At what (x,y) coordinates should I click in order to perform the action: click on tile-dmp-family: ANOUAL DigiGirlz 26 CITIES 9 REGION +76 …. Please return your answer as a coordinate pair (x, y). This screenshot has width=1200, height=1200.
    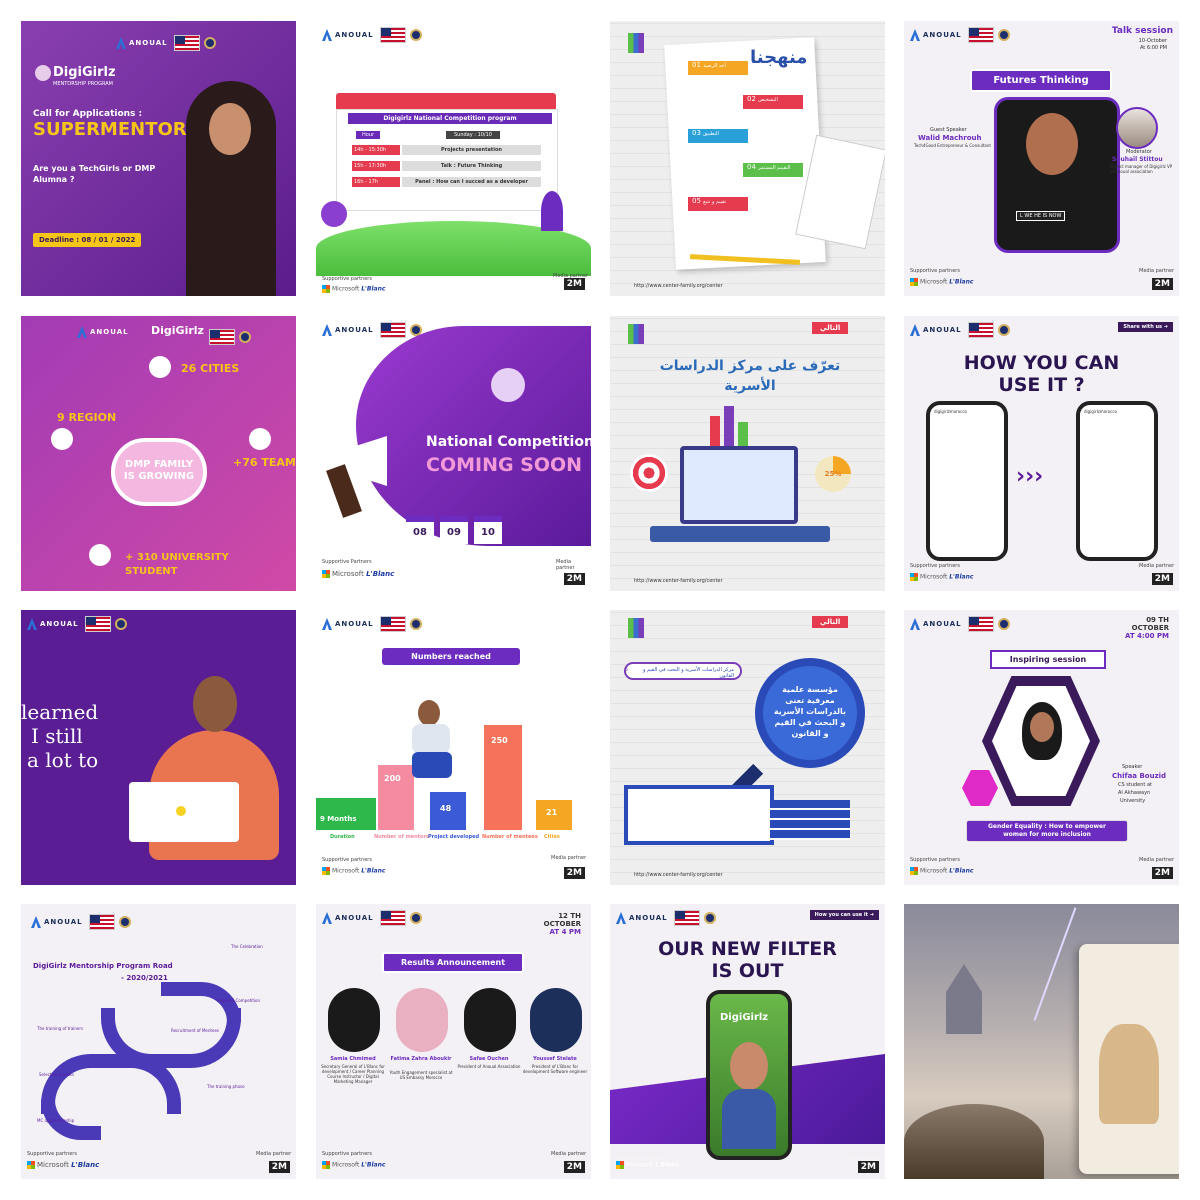
    Looking at the image, I should click on (158, 453).